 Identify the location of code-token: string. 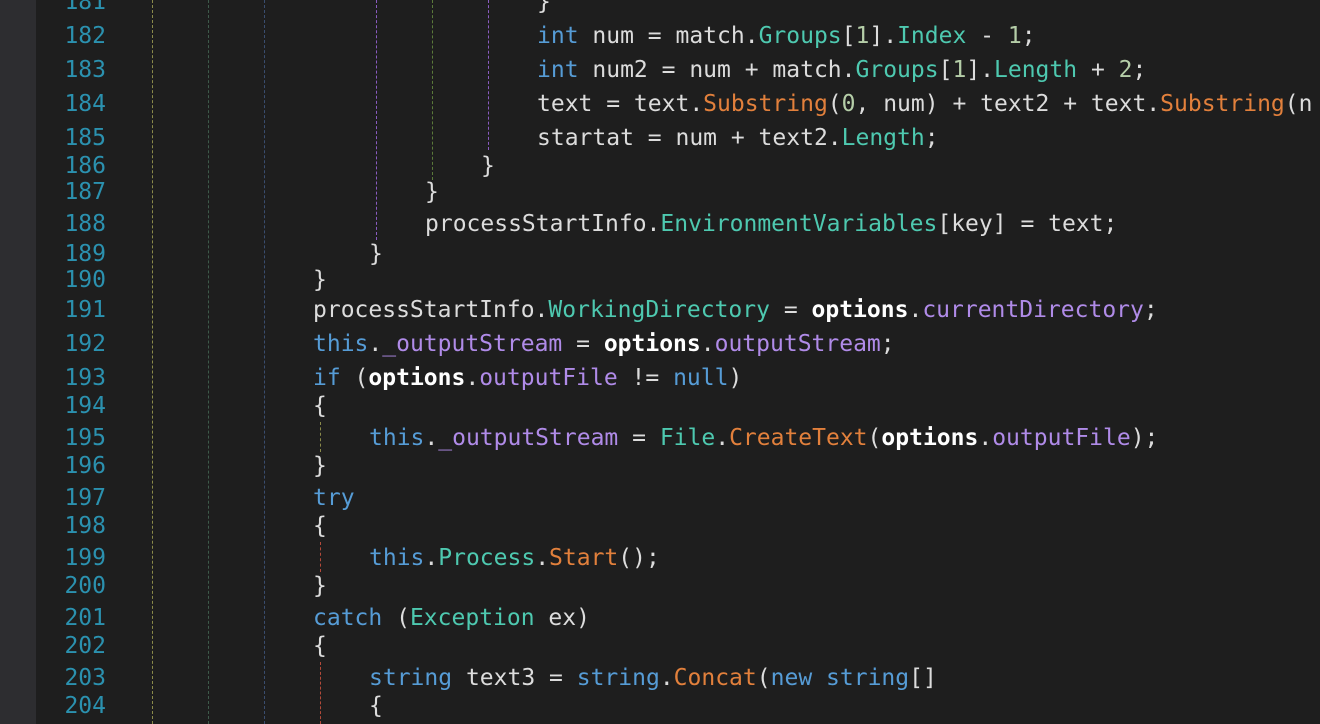
(618, 678).